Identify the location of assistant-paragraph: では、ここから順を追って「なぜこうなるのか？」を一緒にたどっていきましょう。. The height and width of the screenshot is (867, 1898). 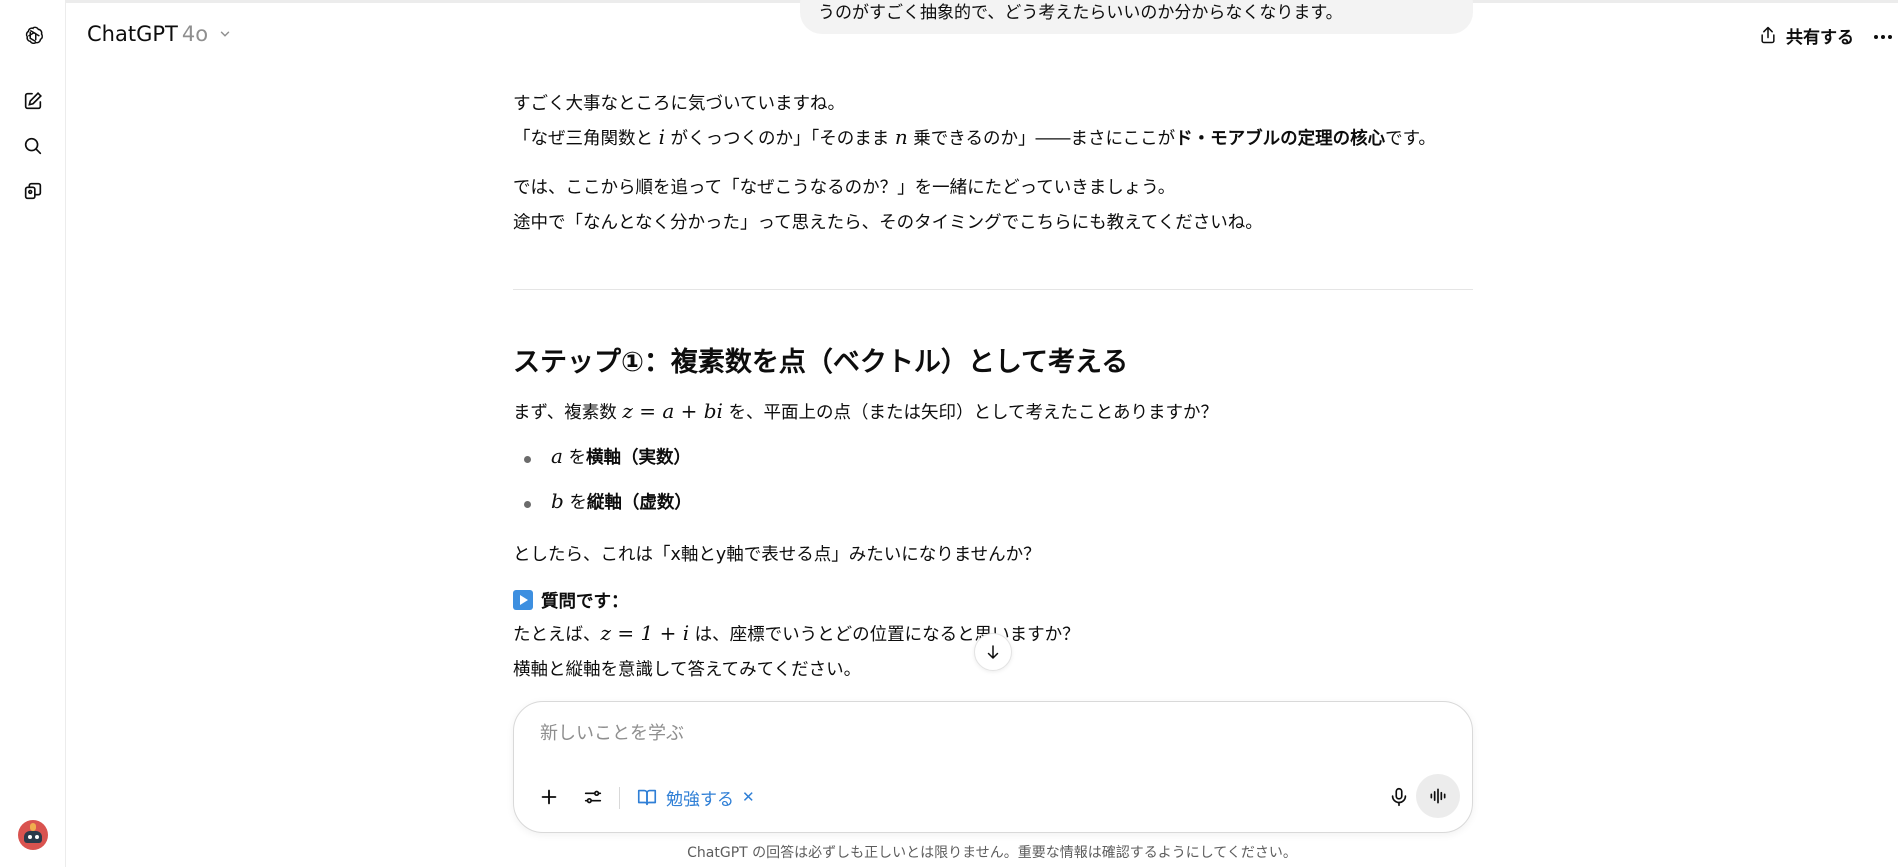
(844, 186).